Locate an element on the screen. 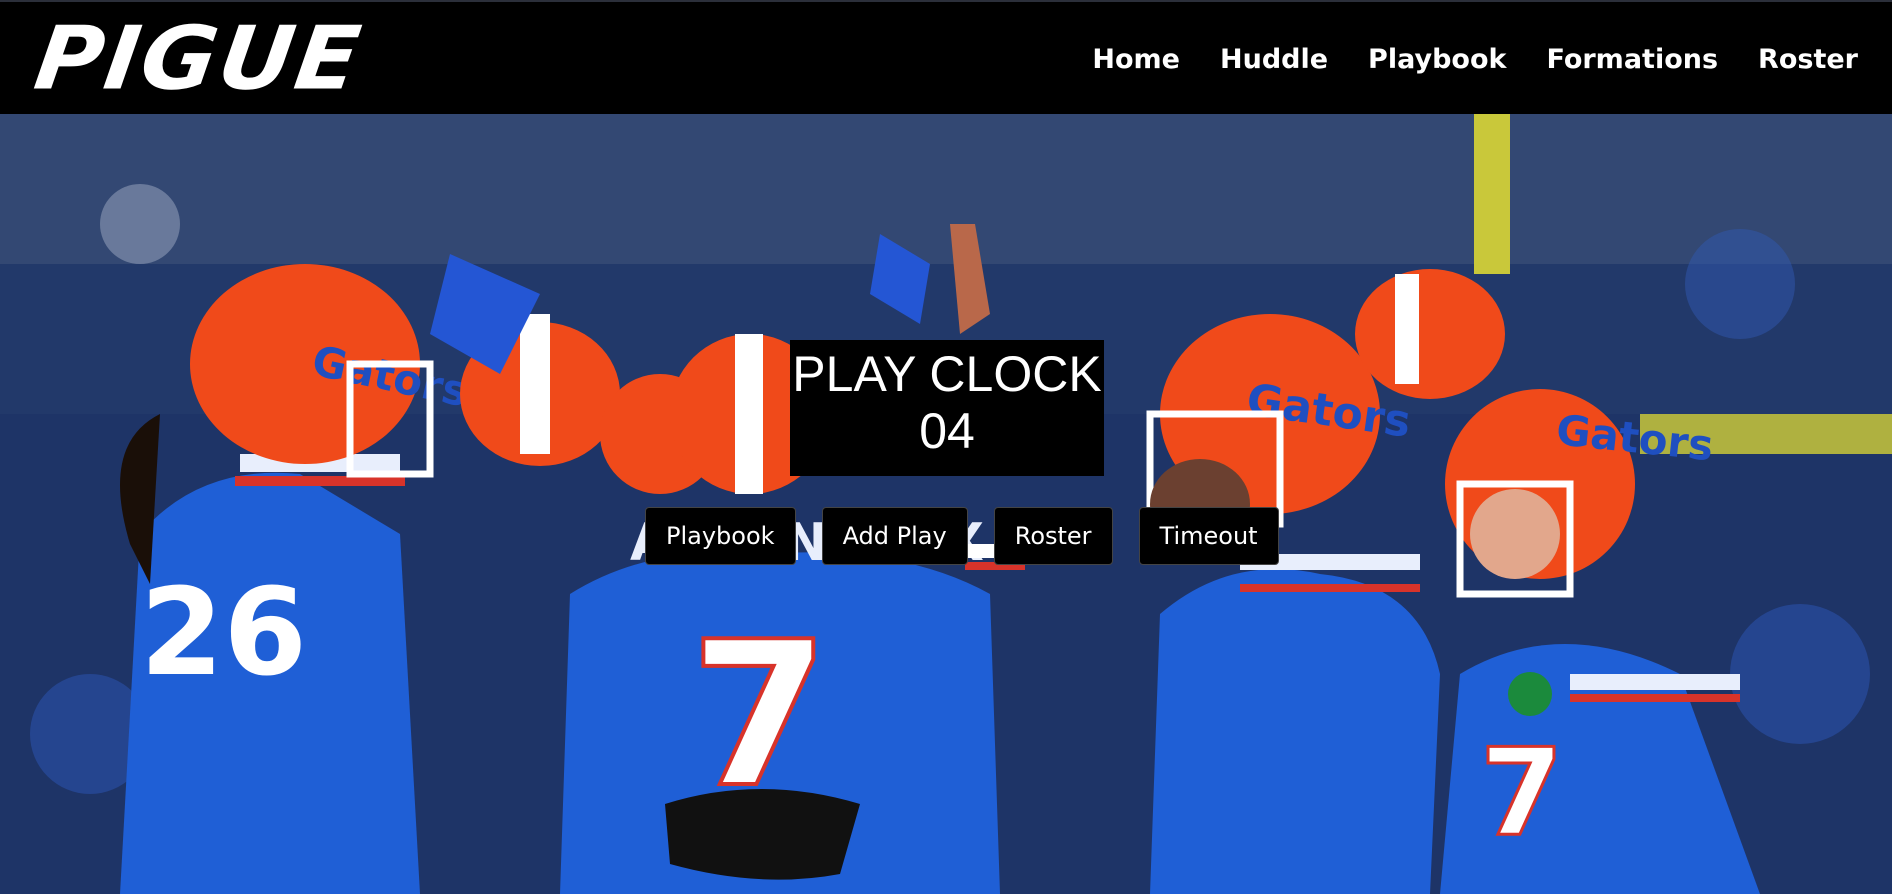 The height and width of the screenshot is (894, 1892). nav-roster-link: Roster is located at coordinates (1808, 59).